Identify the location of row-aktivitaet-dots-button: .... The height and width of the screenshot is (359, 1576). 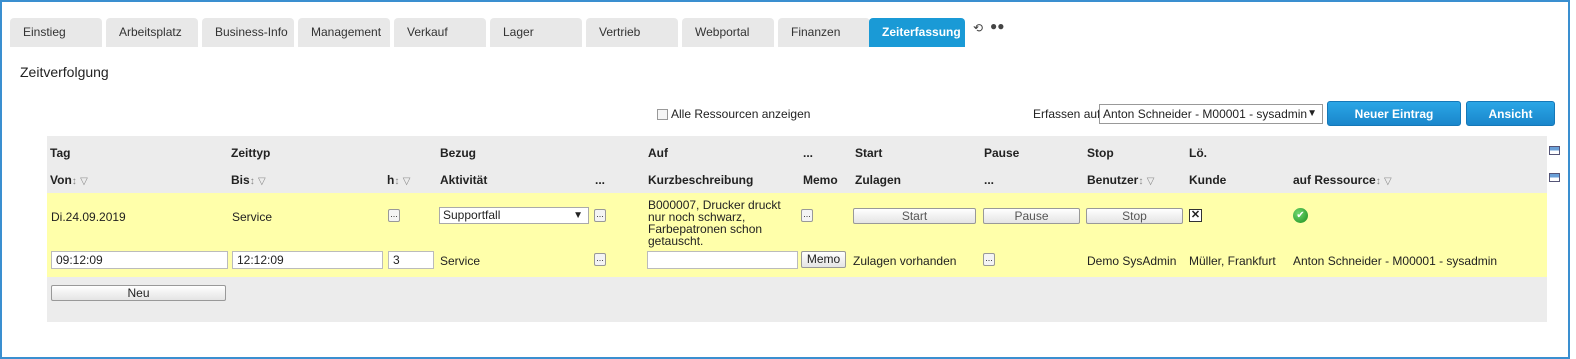
(600, 259).